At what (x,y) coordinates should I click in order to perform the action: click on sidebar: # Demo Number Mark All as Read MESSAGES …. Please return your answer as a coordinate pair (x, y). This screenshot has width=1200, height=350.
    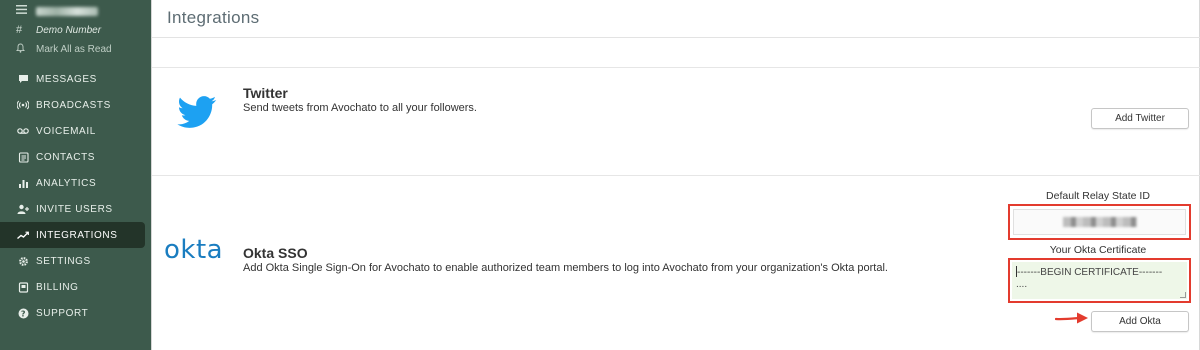
    Looking at the image, I should click on (75, 175).